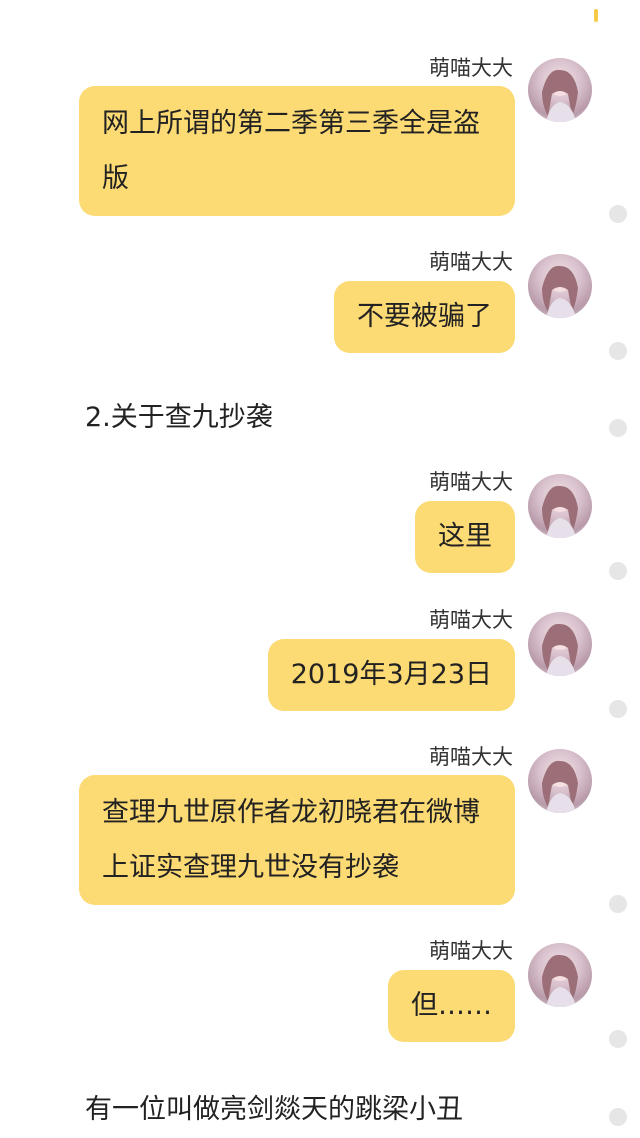  What do you see at coordinates (391, 675) in the screenshot?
I see `message-bubble: 2019年3月23日` at bounding box center [391, 675].